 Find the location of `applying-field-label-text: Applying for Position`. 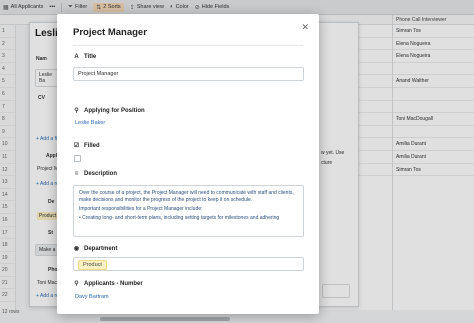

applying-field-label-text: Applying for Position is located at coordinates (114, 110).